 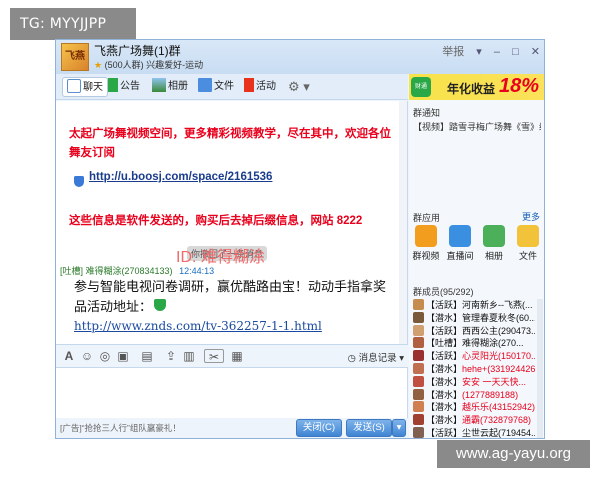 What do you see at coordinates (460, 236) in the screenshot?
I see `live-tv-icon` at bounding box center [460, 236].